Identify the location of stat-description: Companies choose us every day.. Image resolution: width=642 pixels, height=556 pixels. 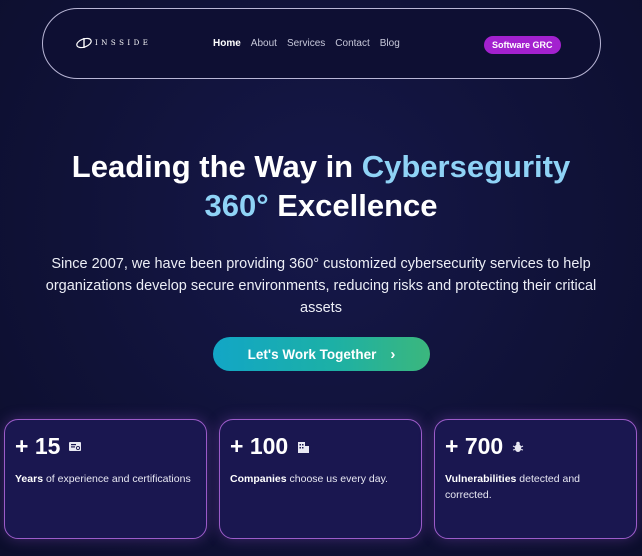
(320, 479).